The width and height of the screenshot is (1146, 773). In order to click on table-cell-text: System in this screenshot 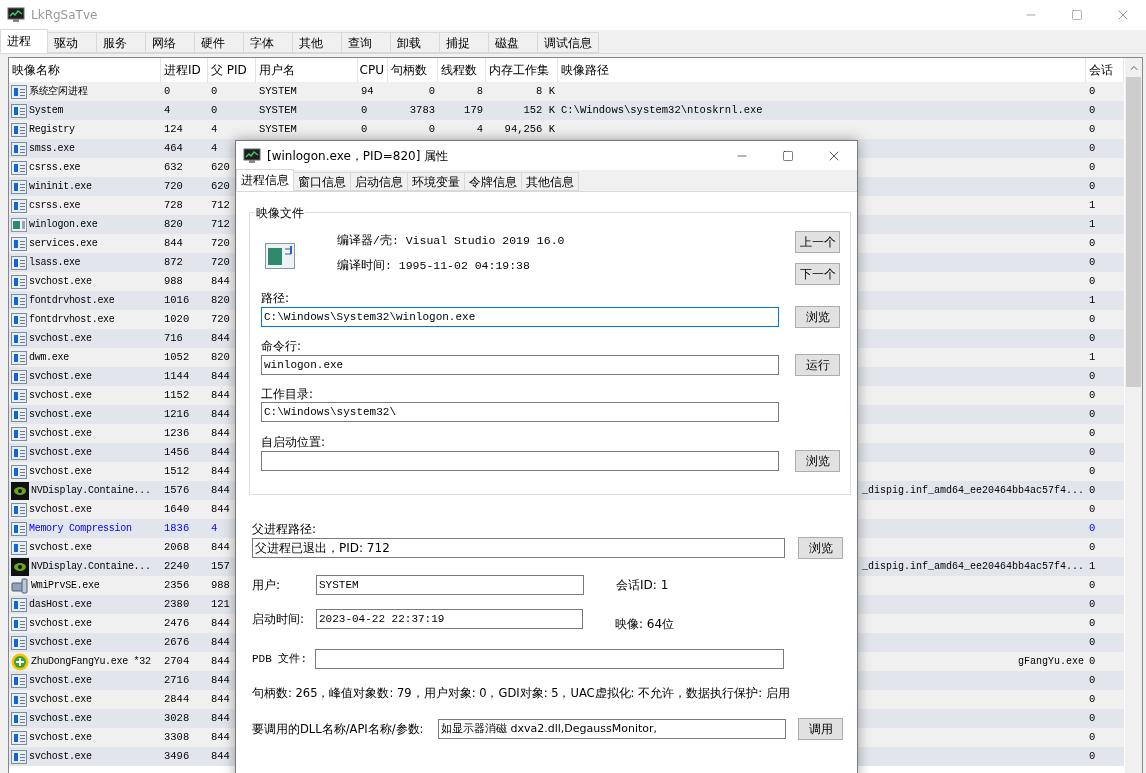, I will do `click(46, 111)`.